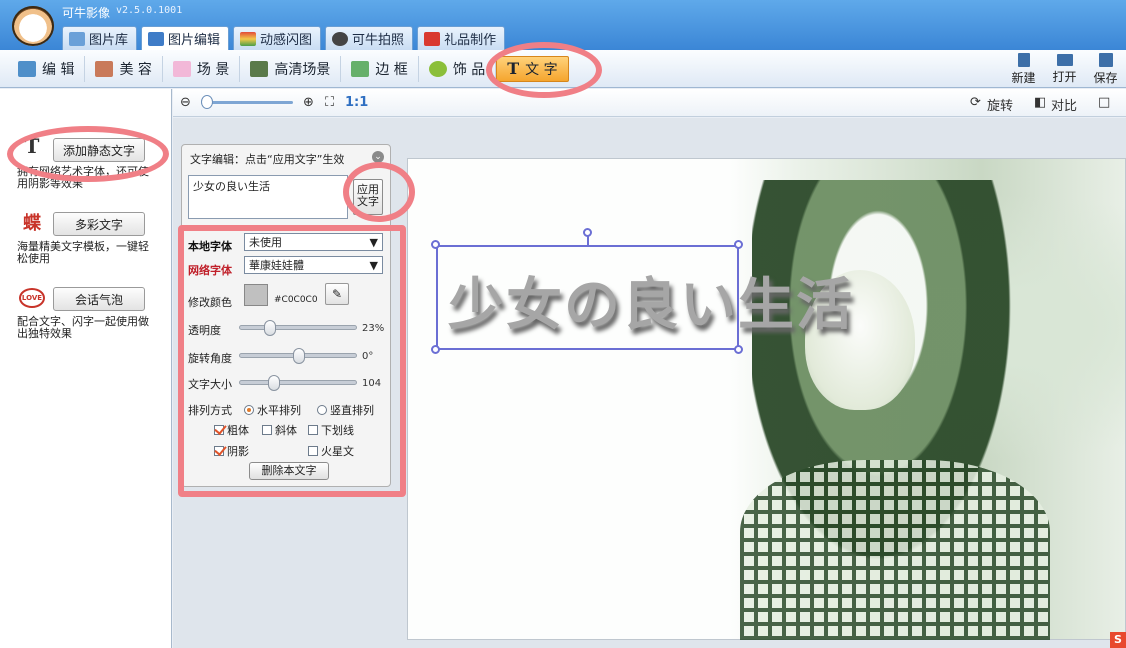 The width and height of the screenshot is (1126, 648). Describe the element at coordinates (329, 102) in the screenshot. I see `fit-screen-icon: ⛶` at that location.